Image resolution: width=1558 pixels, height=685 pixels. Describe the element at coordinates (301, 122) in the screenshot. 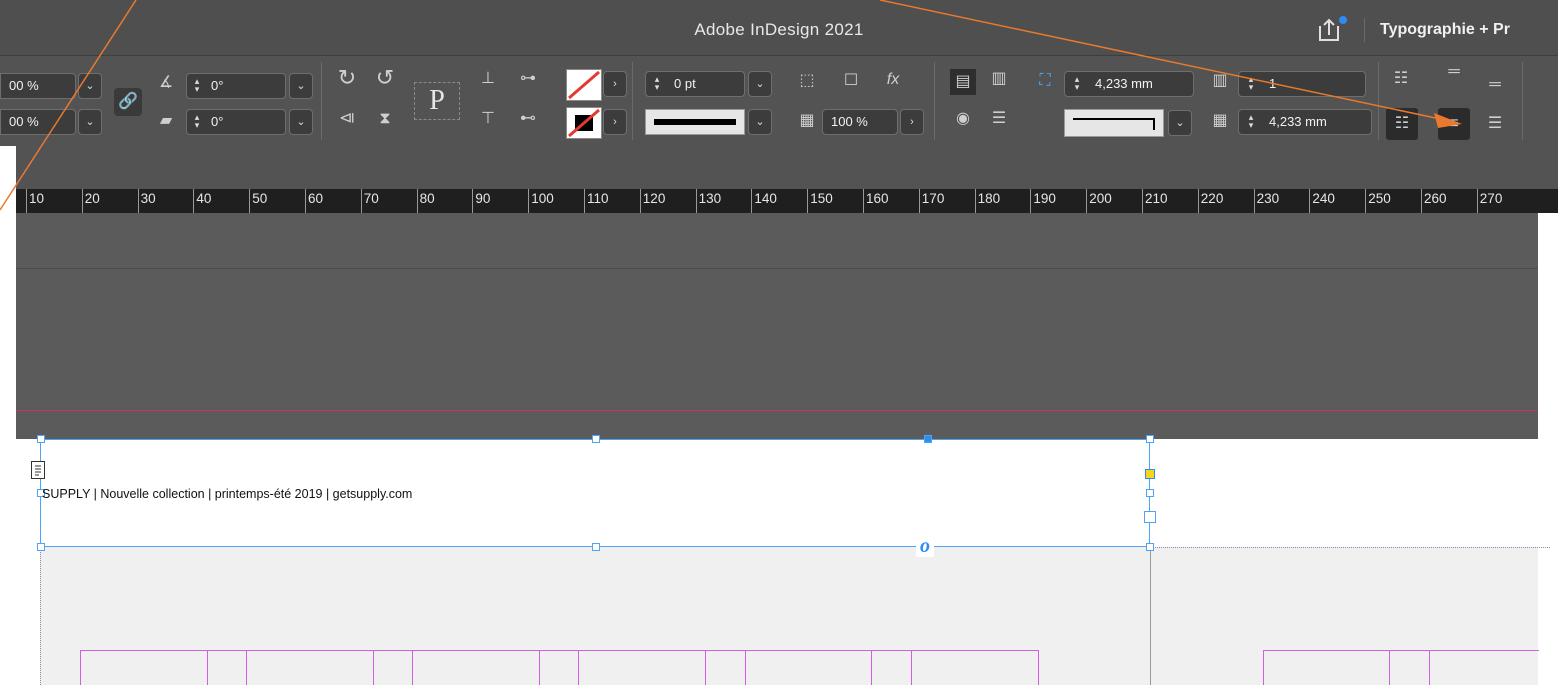

I see `shear-dropdown: ⌄` at that location.